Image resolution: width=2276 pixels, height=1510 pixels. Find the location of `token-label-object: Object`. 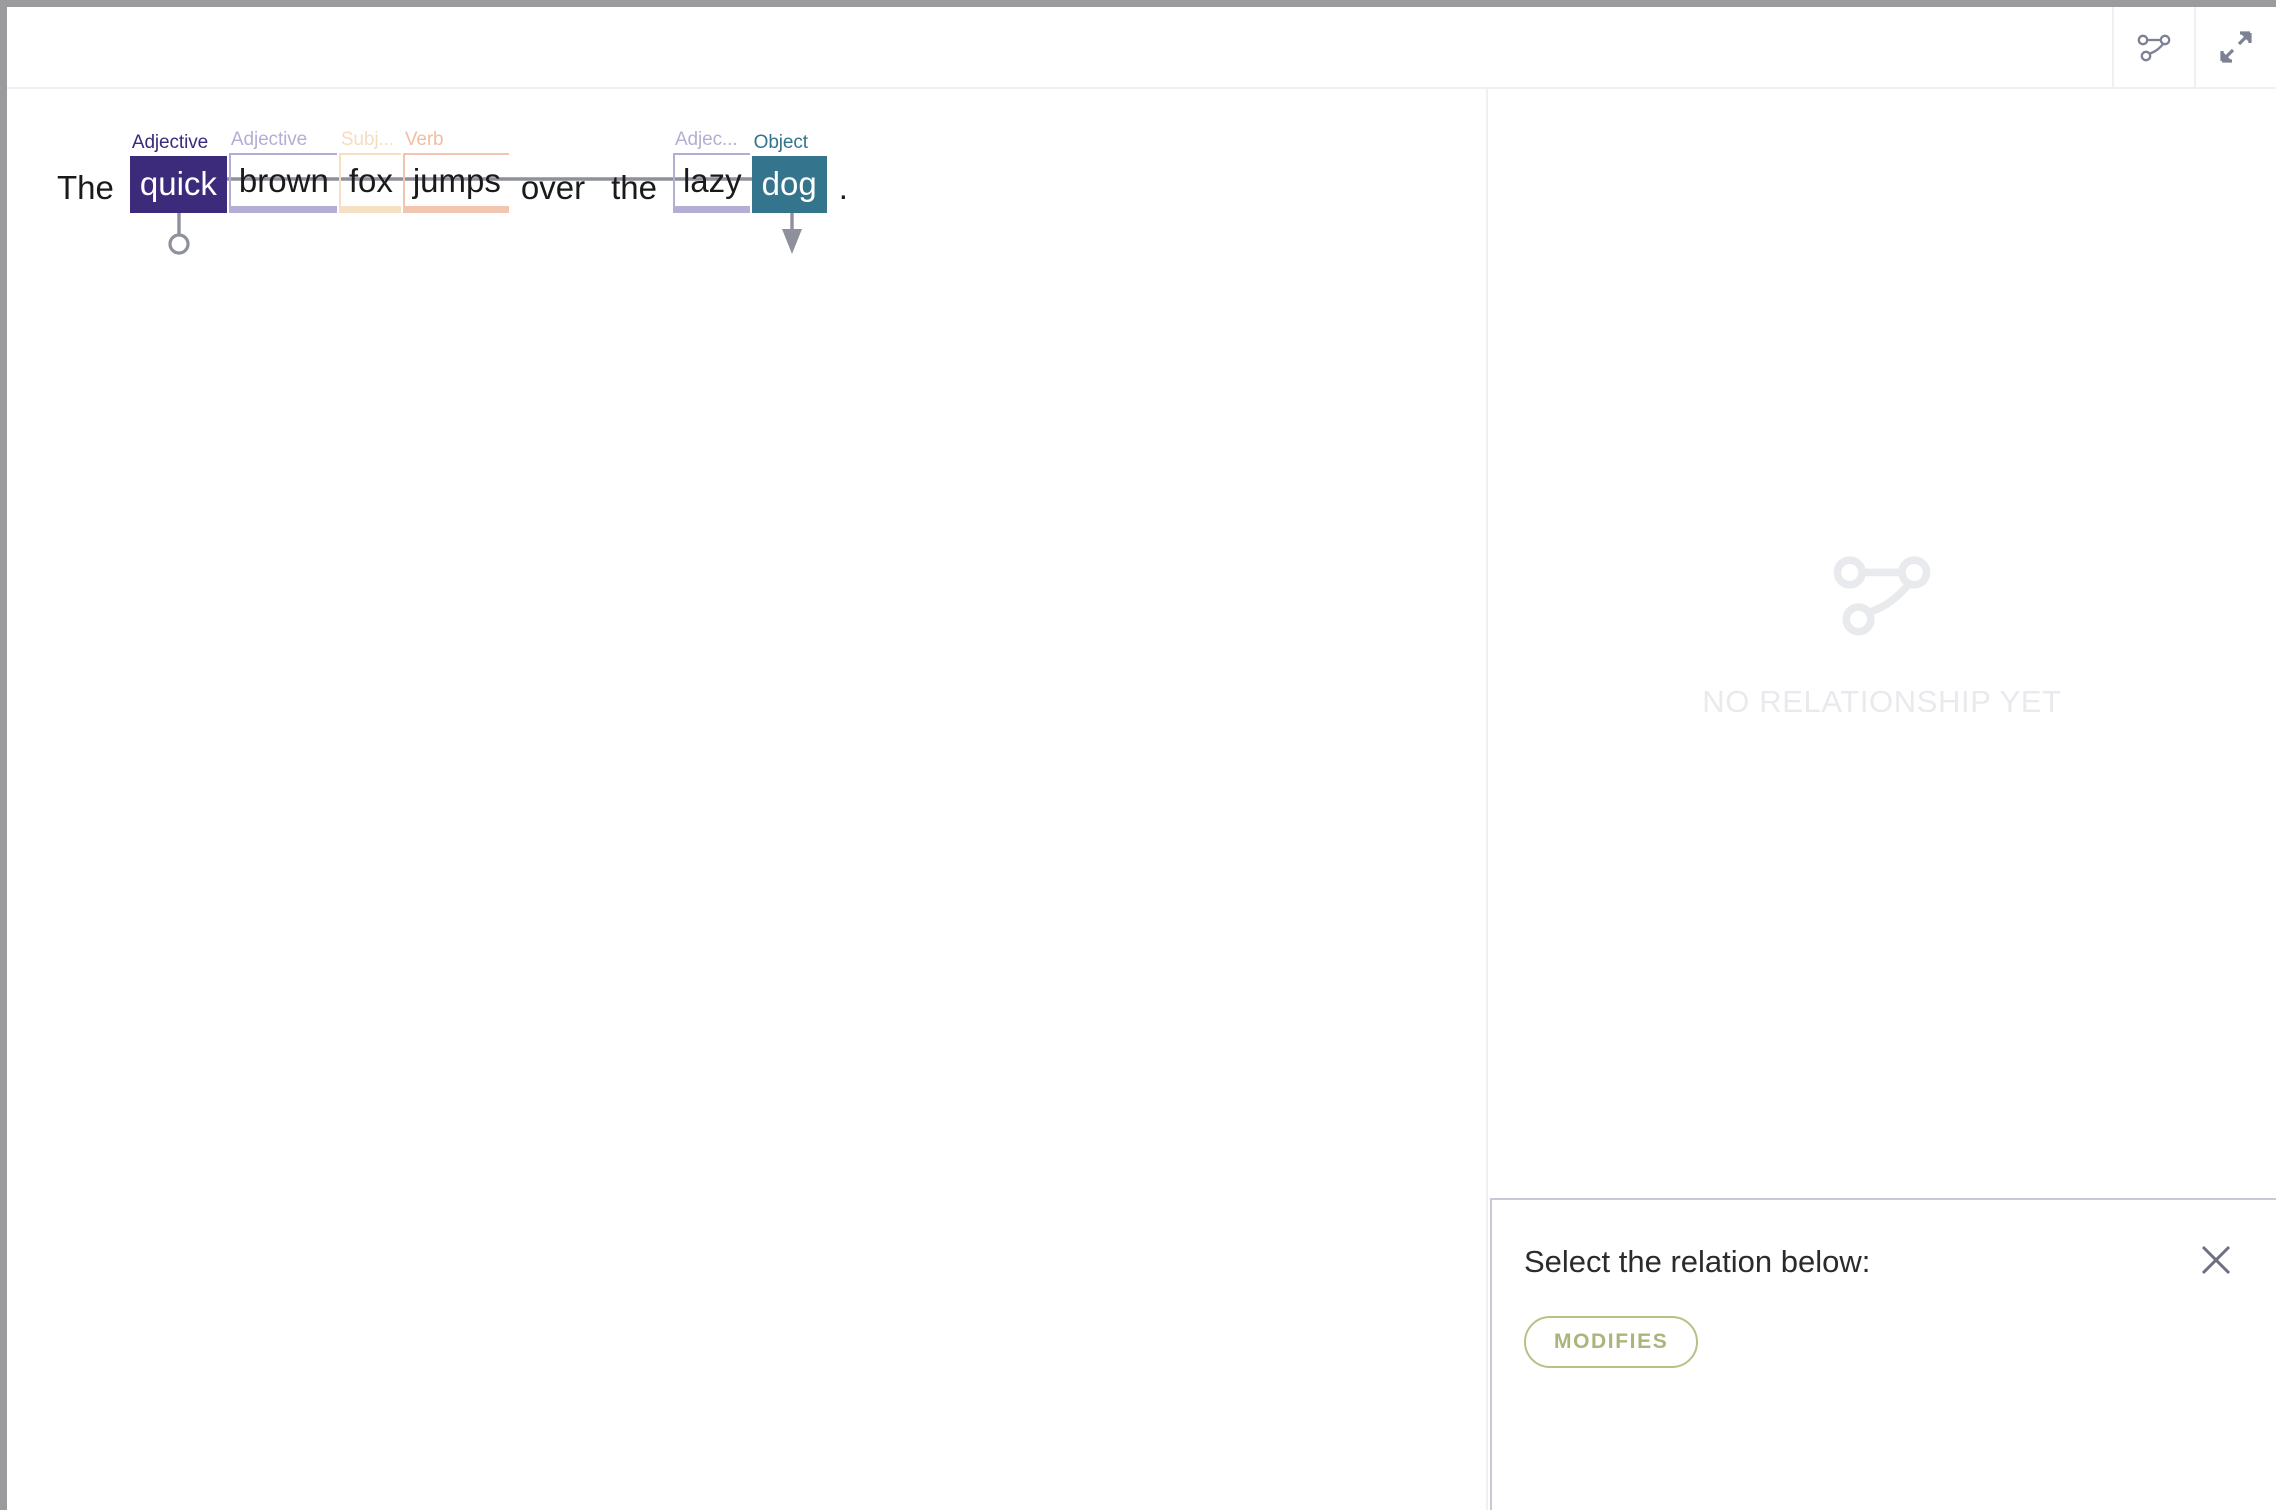

token-label-object: Object is located at coordinates (780, 142).